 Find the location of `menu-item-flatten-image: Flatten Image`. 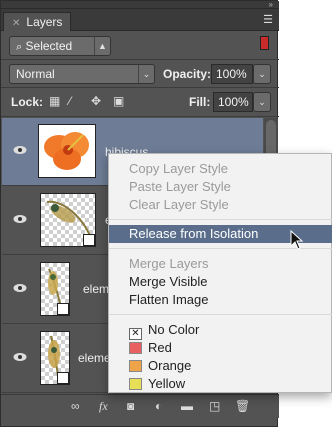

menu-item-flatten-image: Flatten Image is located at coordinates (220, 300).